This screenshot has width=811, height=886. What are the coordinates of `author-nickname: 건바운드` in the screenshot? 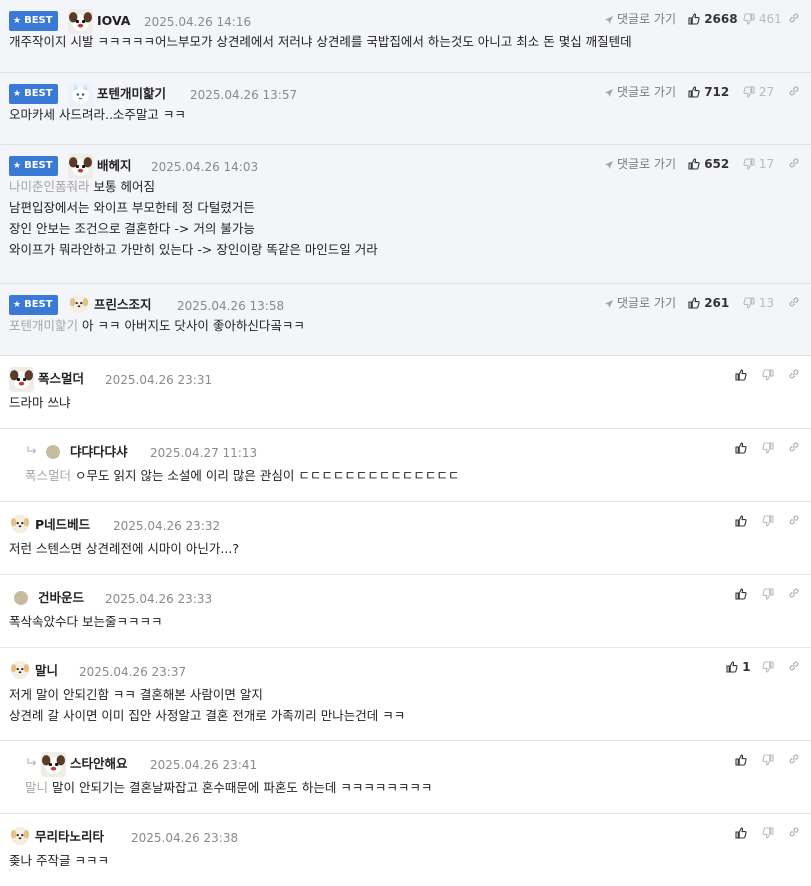 It's located at (61, 598).